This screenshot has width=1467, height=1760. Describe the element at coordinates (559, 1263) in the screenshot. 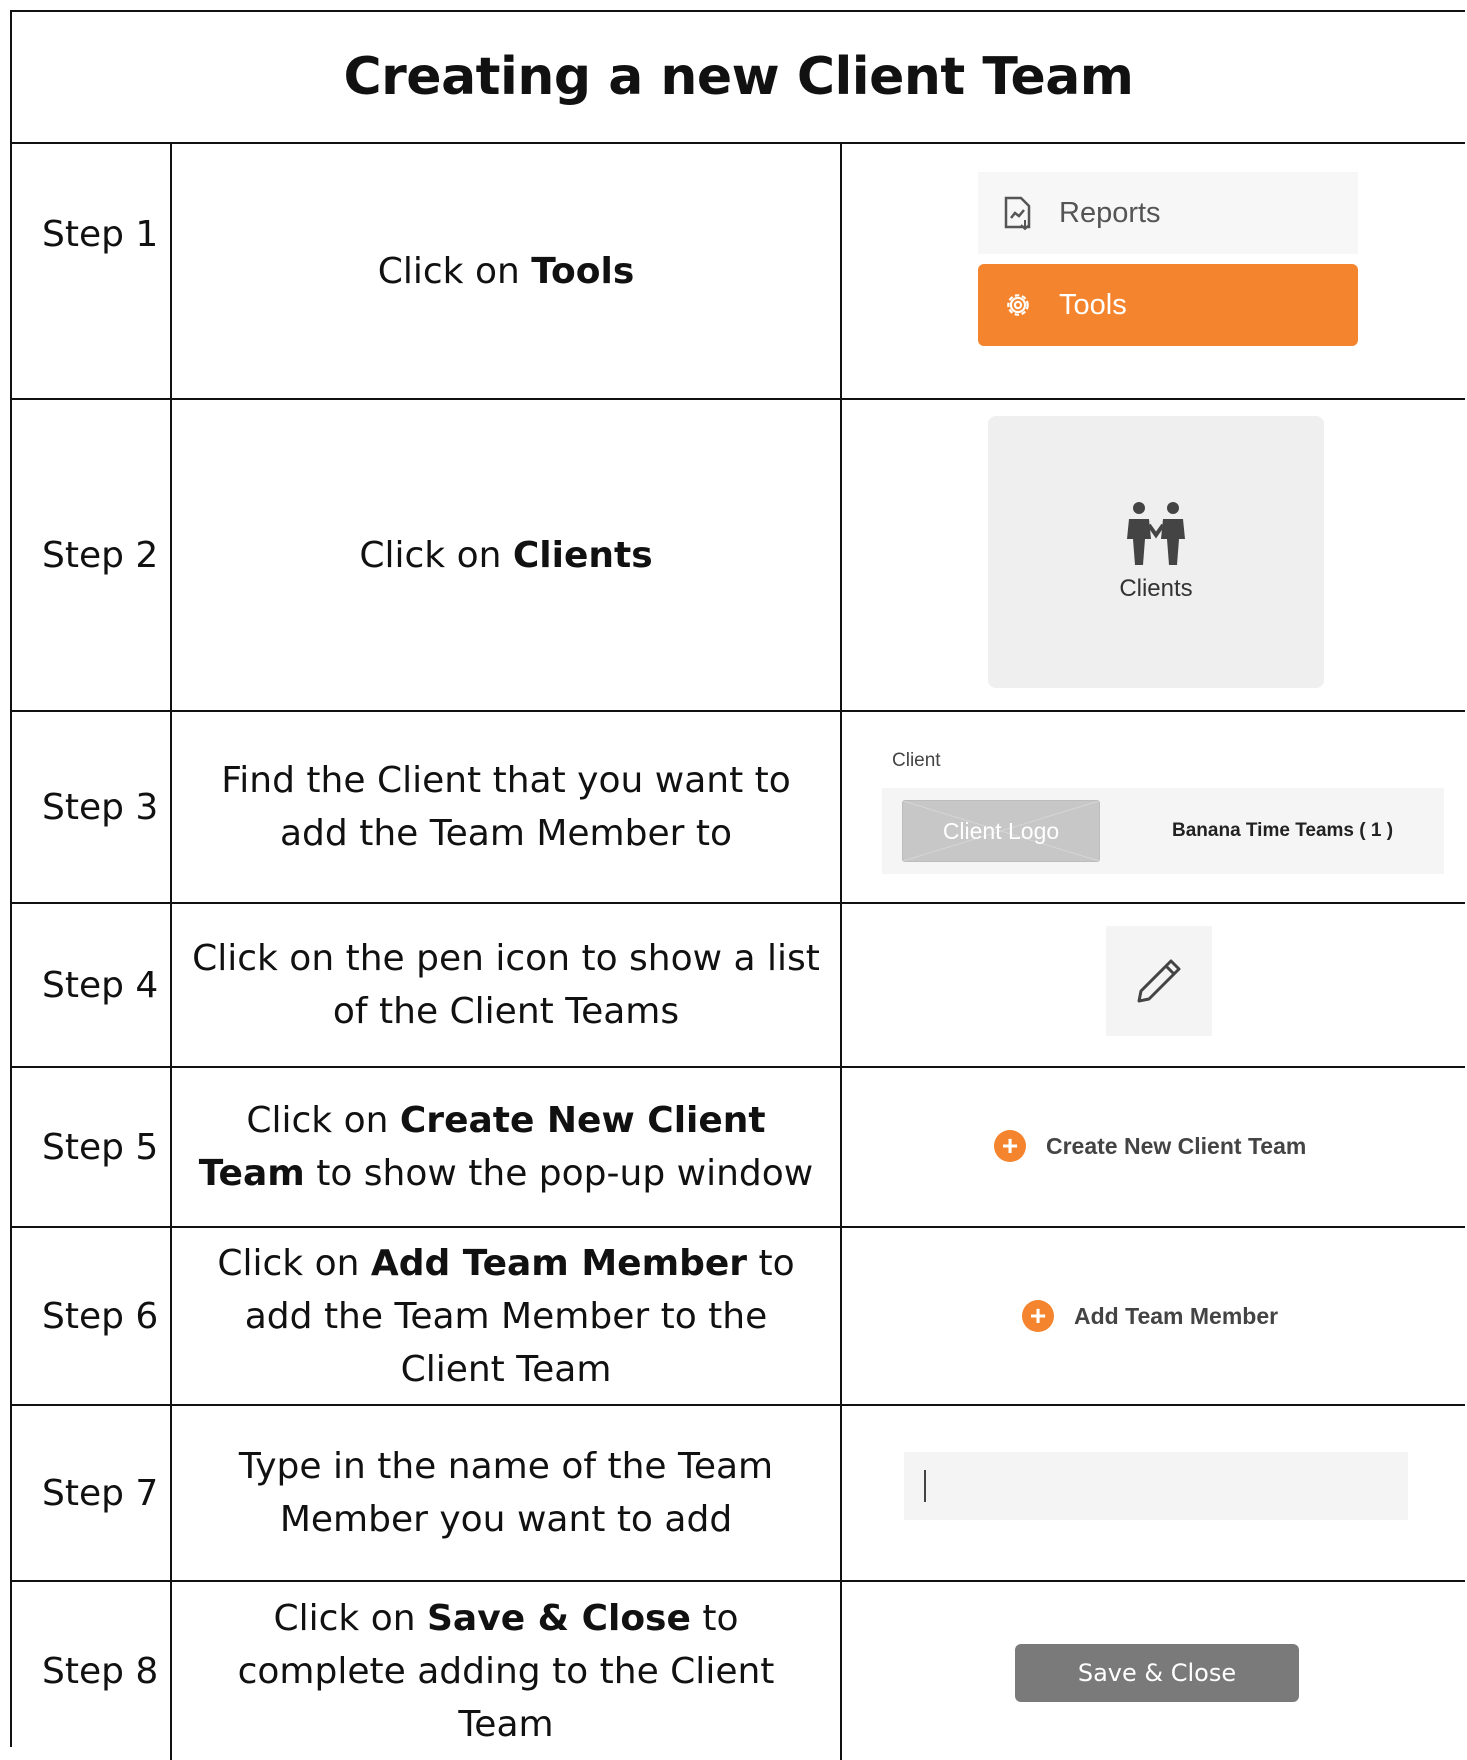

I see `desc-bold: Add Team Member` at that location.